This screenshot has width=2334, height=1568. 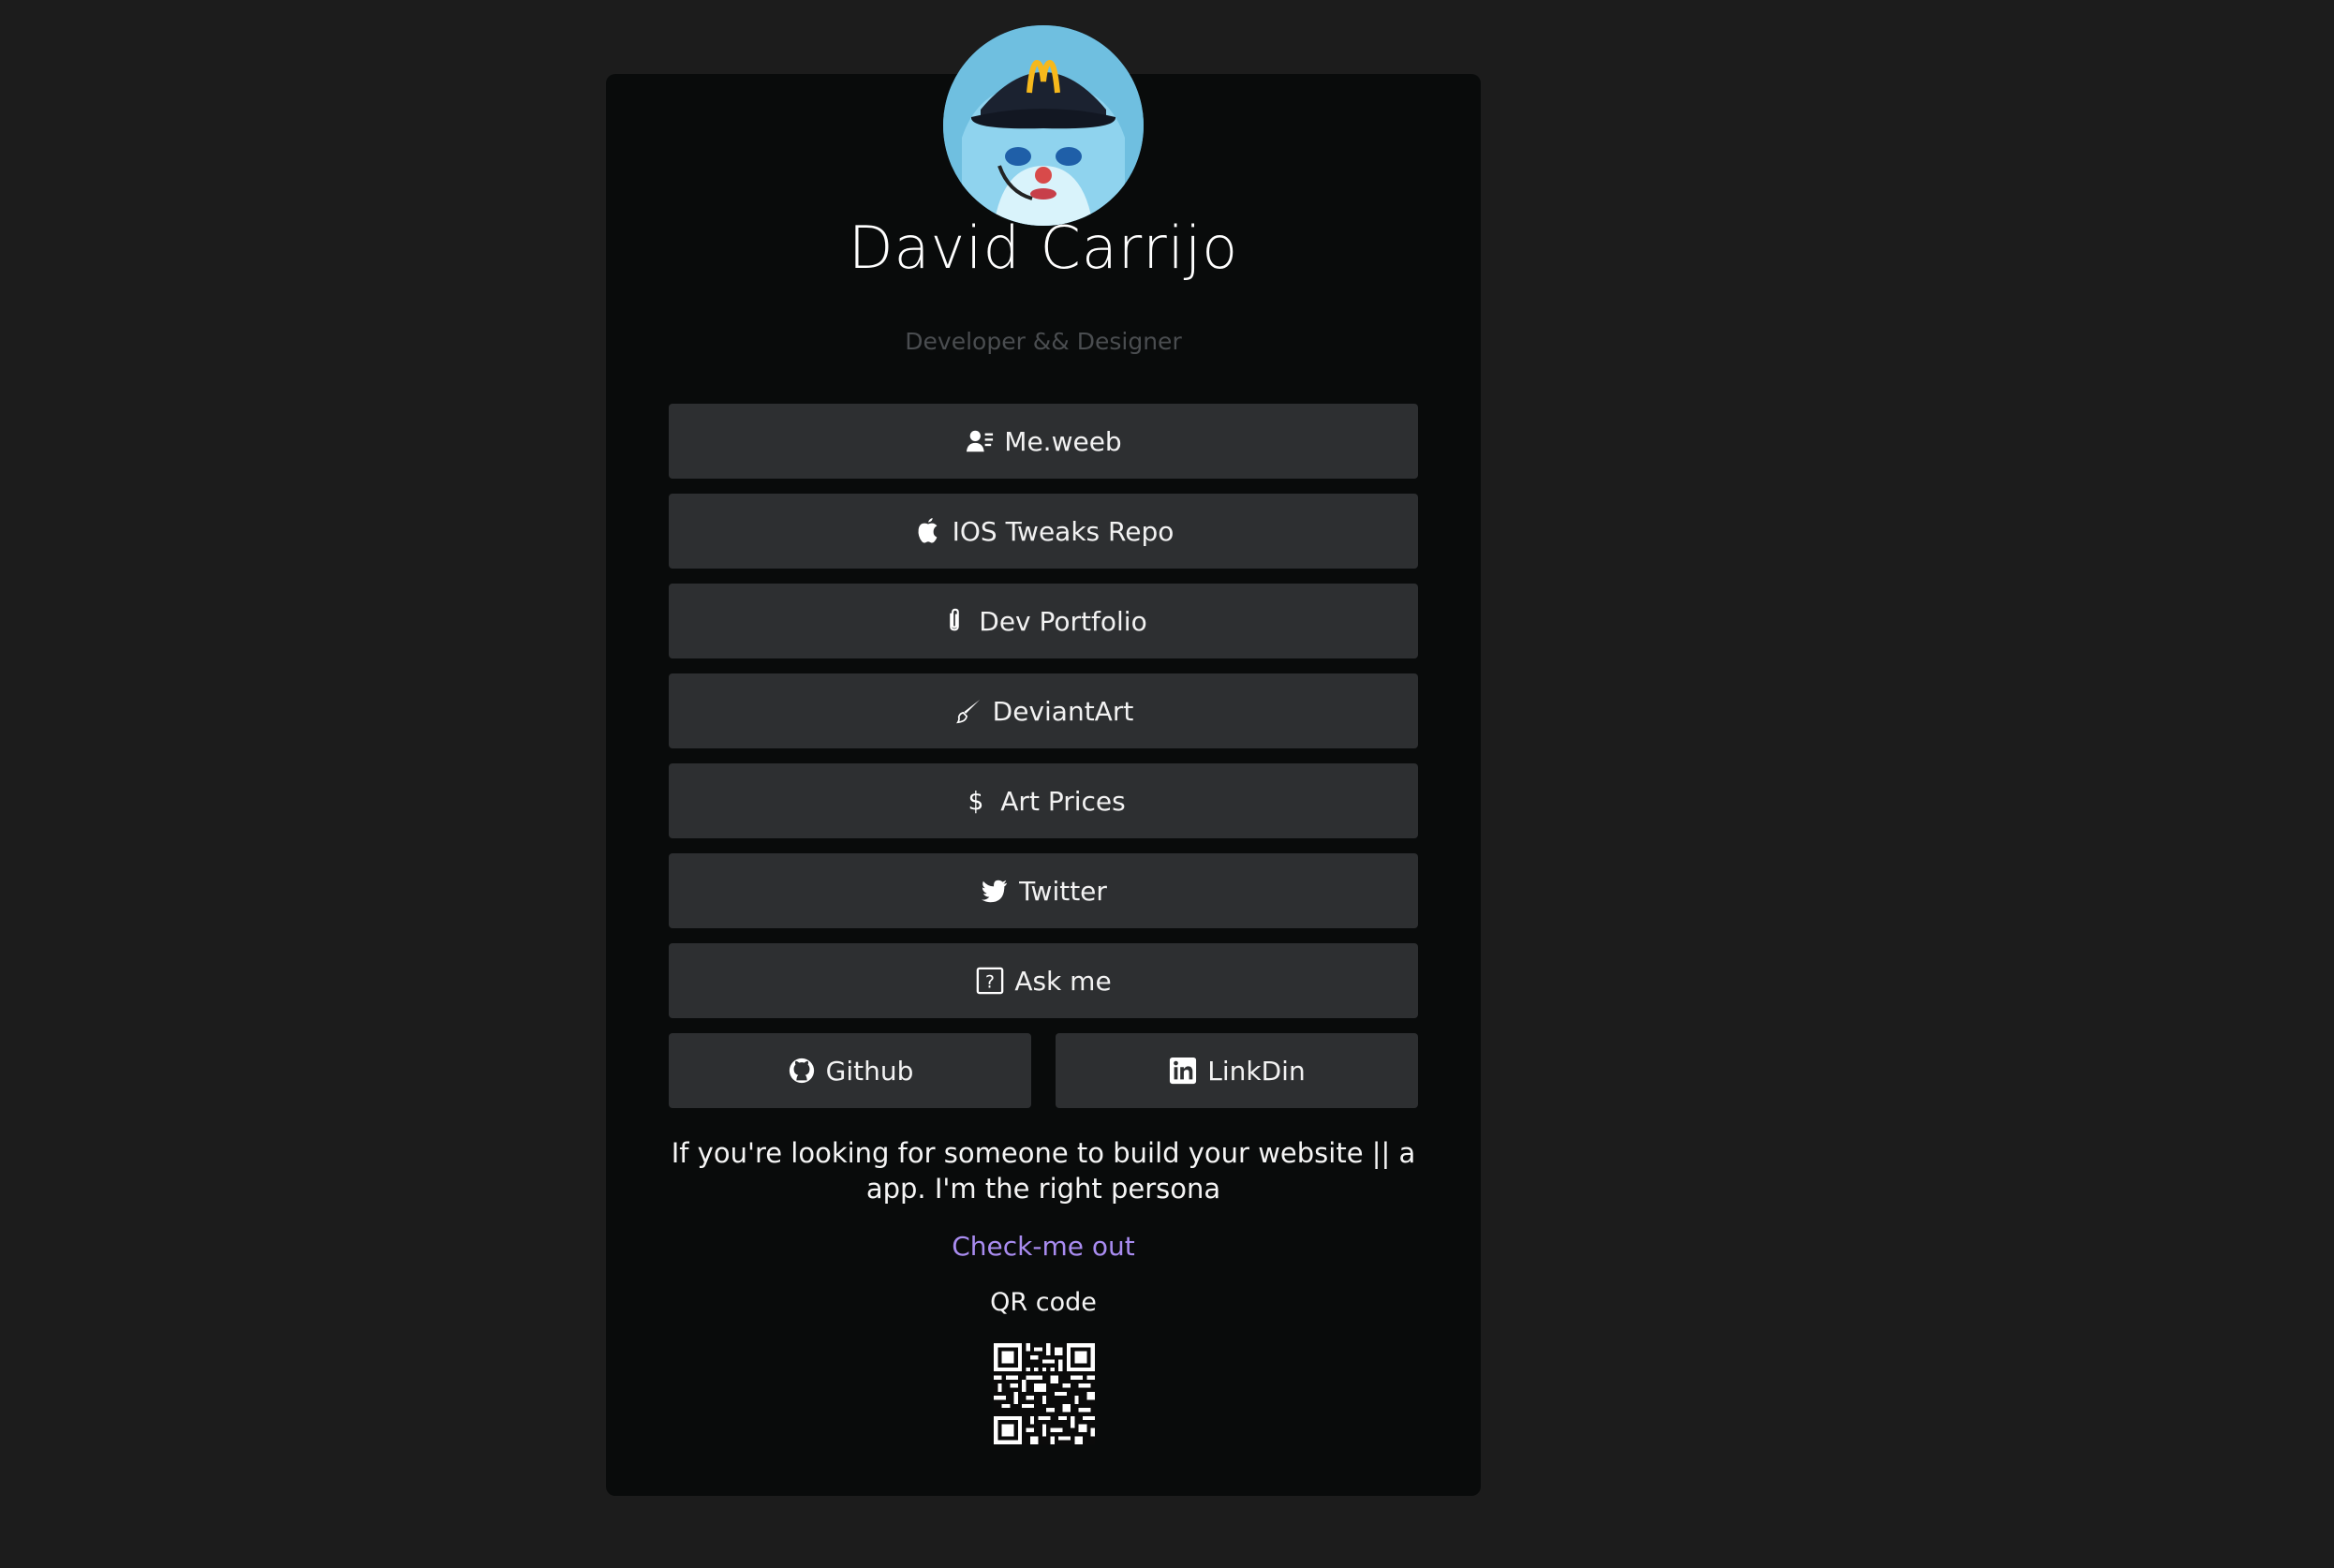 I want to click on twitter-icon, so click(x=995, y=891).